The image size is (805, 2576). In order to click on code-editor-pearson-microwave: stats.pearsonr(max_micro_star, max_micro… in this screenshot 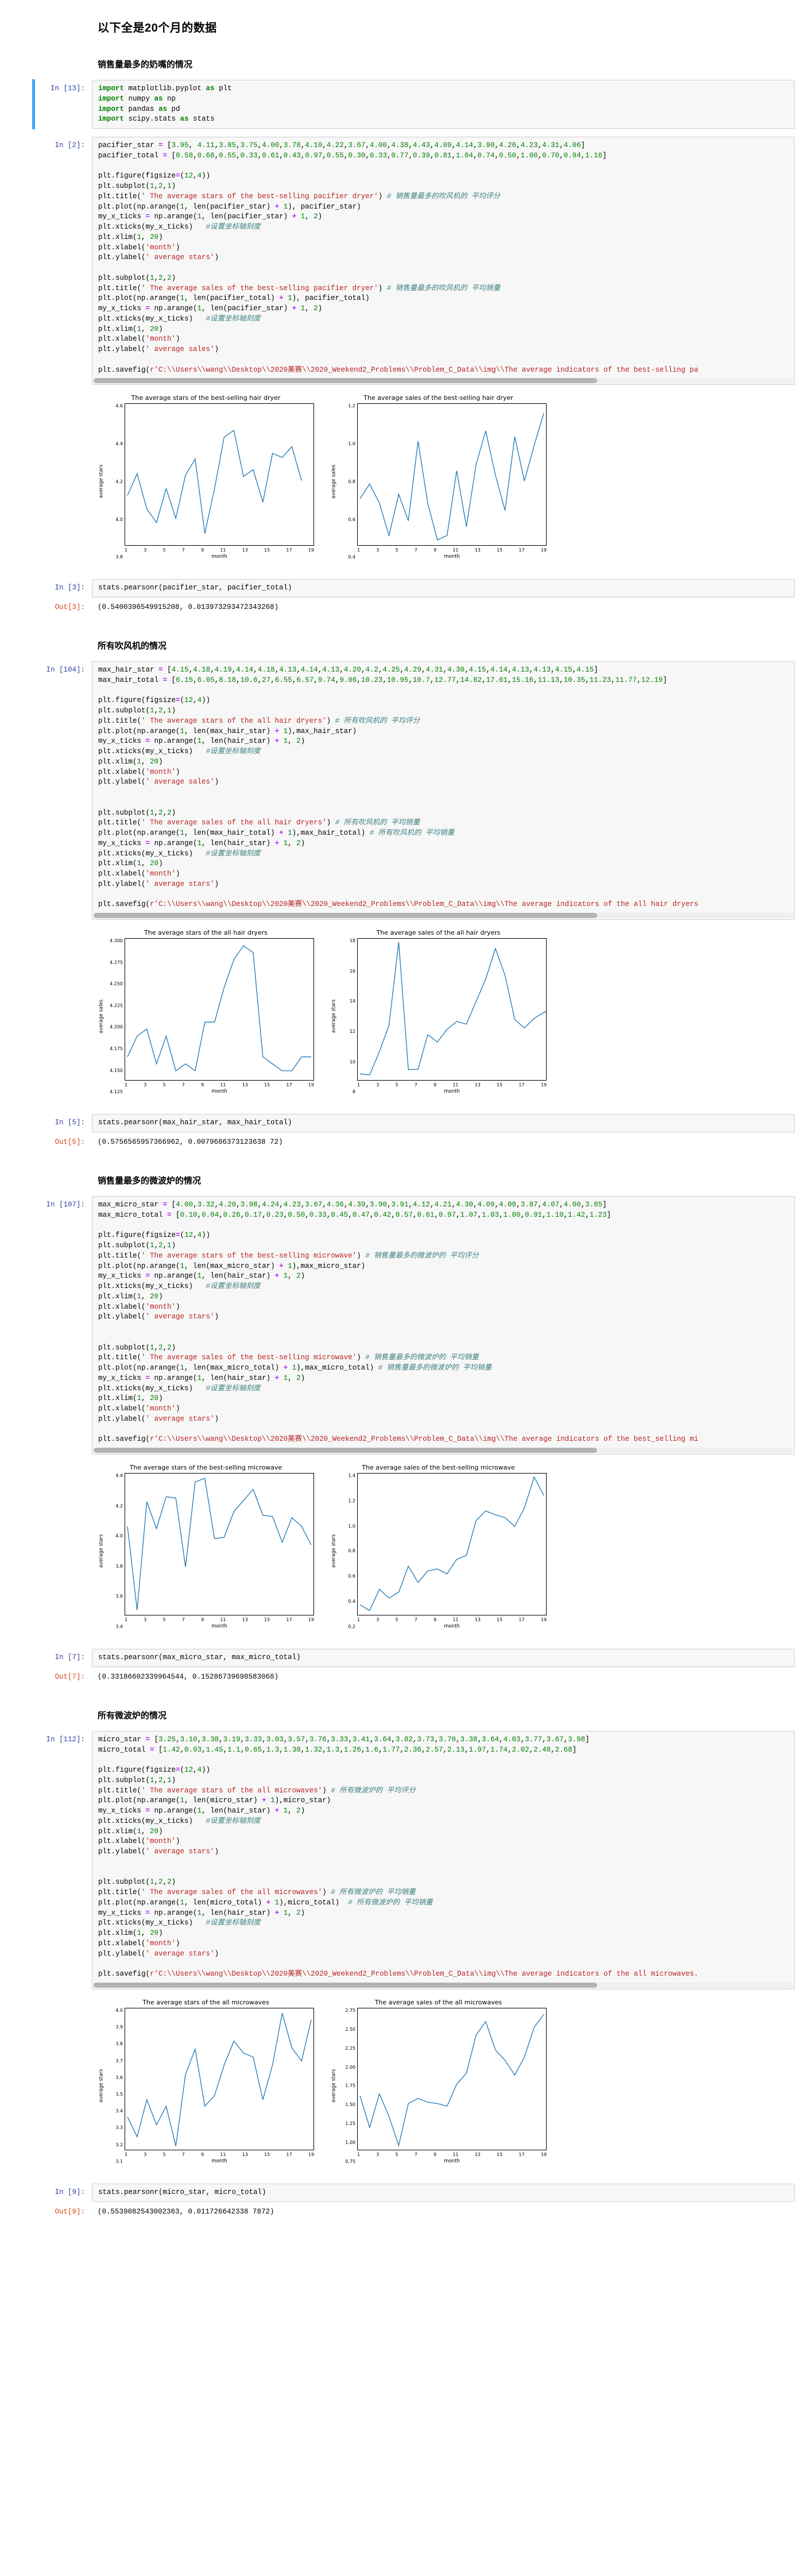, I will do `click(444, 1658)`.